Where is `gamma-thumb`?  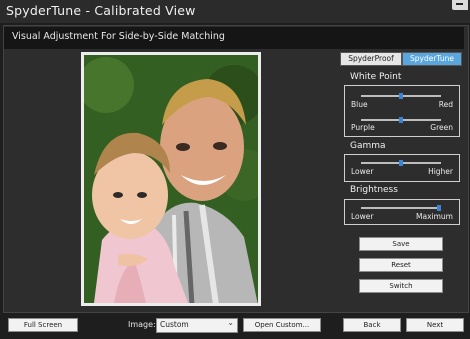
gamma-thumb is located at coordinates (401, 163).